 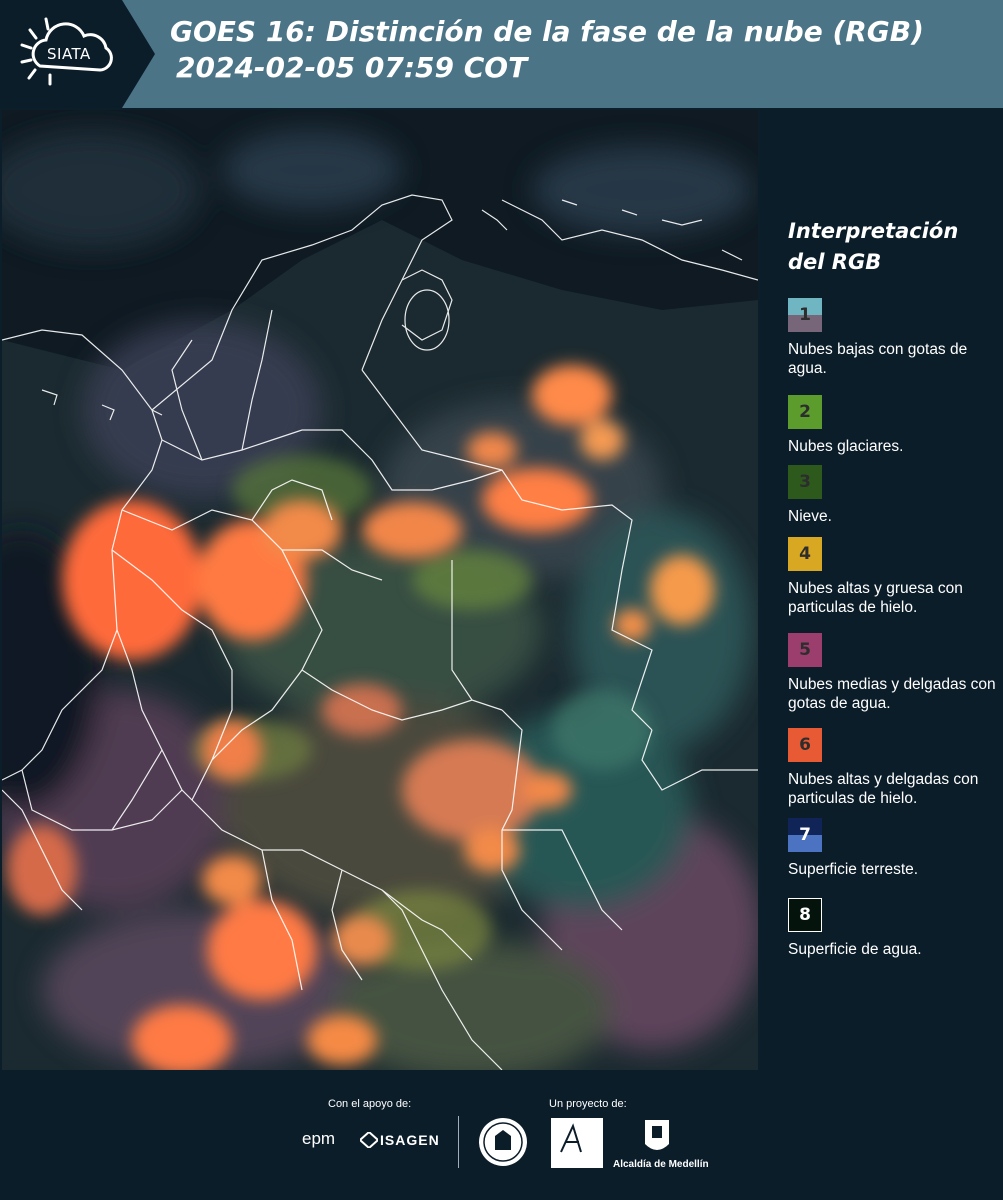 I want to click on legend-number: 7, so click(x=805, y=835).